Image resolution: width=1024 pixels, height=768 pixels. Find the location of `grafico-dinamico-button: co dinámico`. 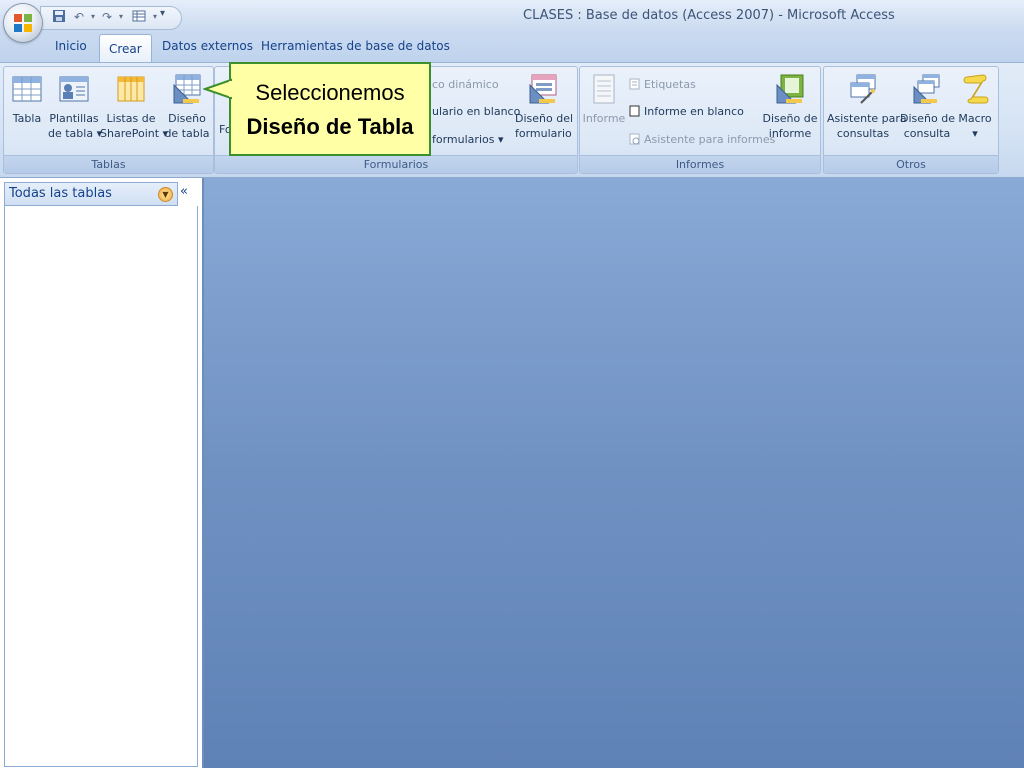

grafico-dinamico-button: co dinámico is located at coordinates (465, 85).